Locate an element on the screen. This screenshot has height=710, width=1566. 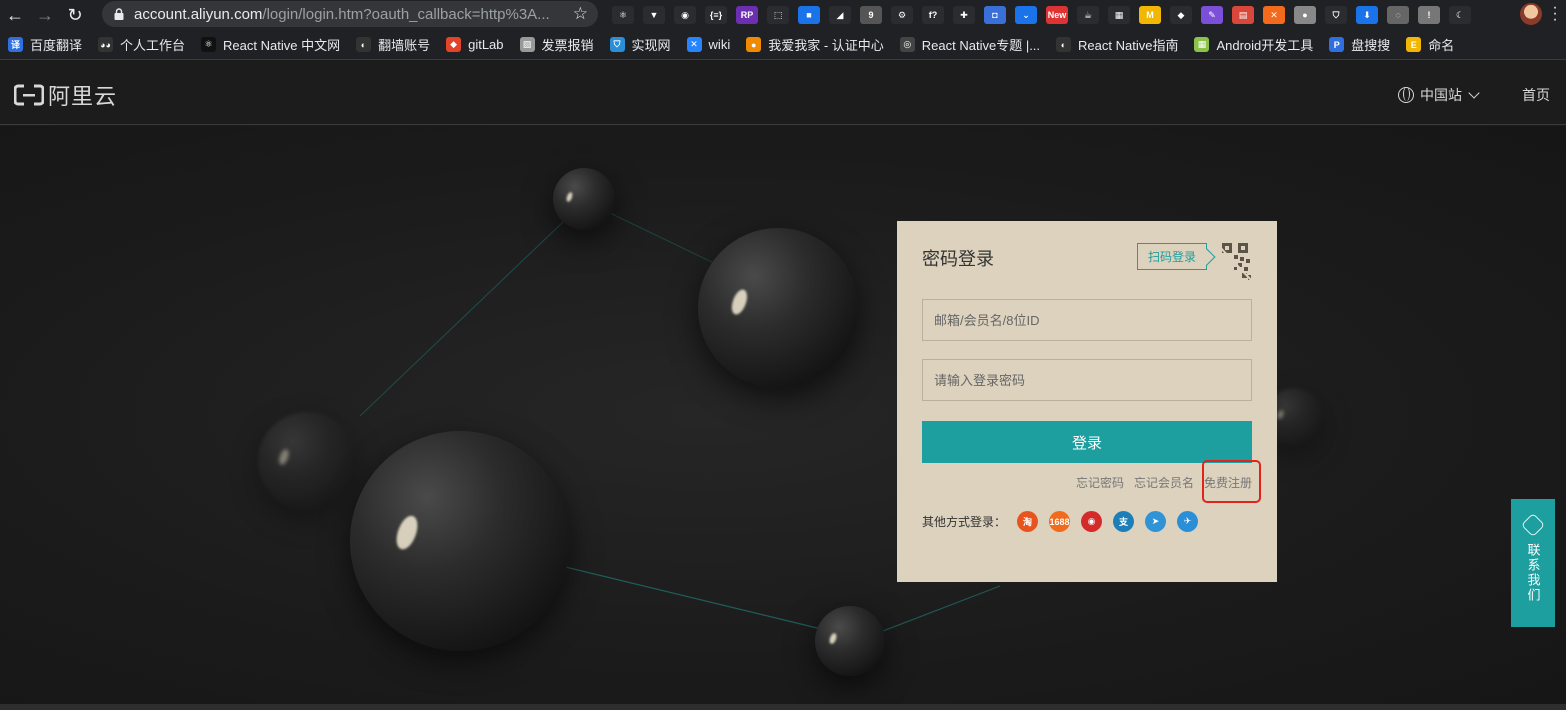
reload-icon: ↻ is located at coordinates (75, 15).